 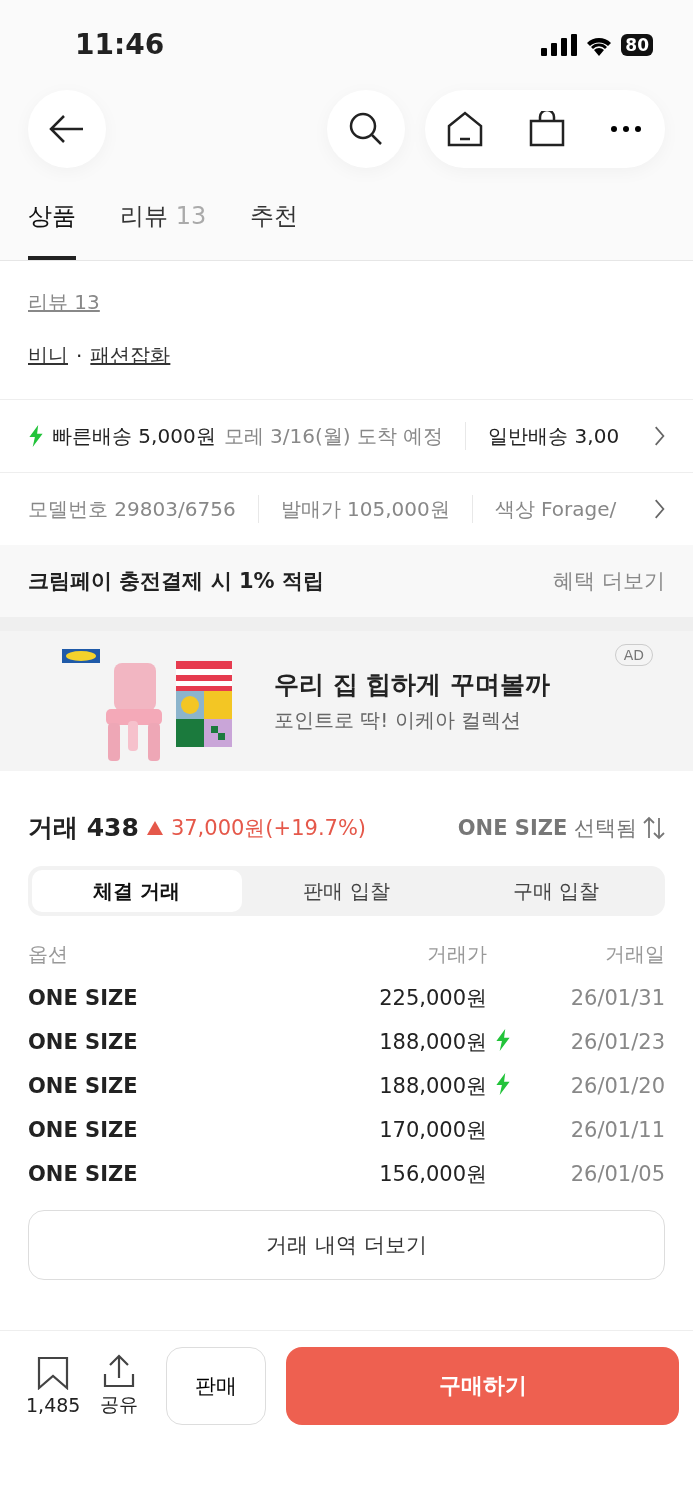 I want to click on shopping-bag-icon, so click(x=547, y=129).